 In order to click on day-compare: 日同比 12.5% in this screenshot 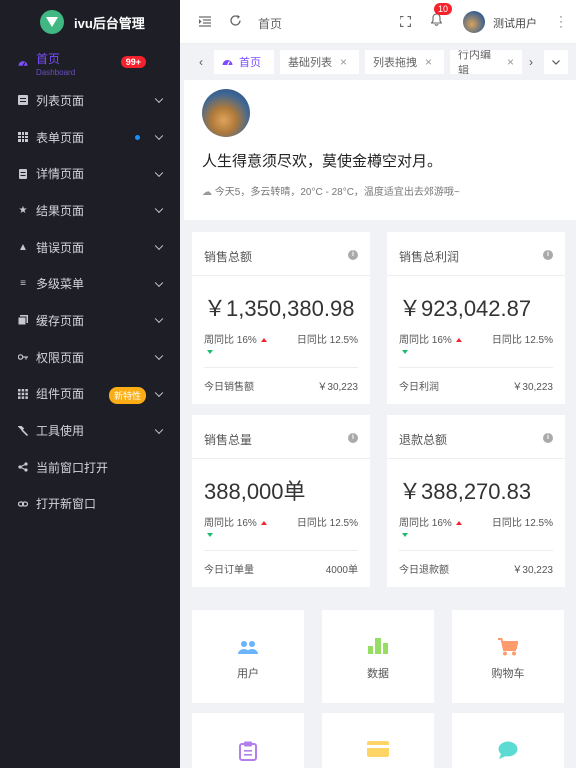, I will do `click(522, 523)`.